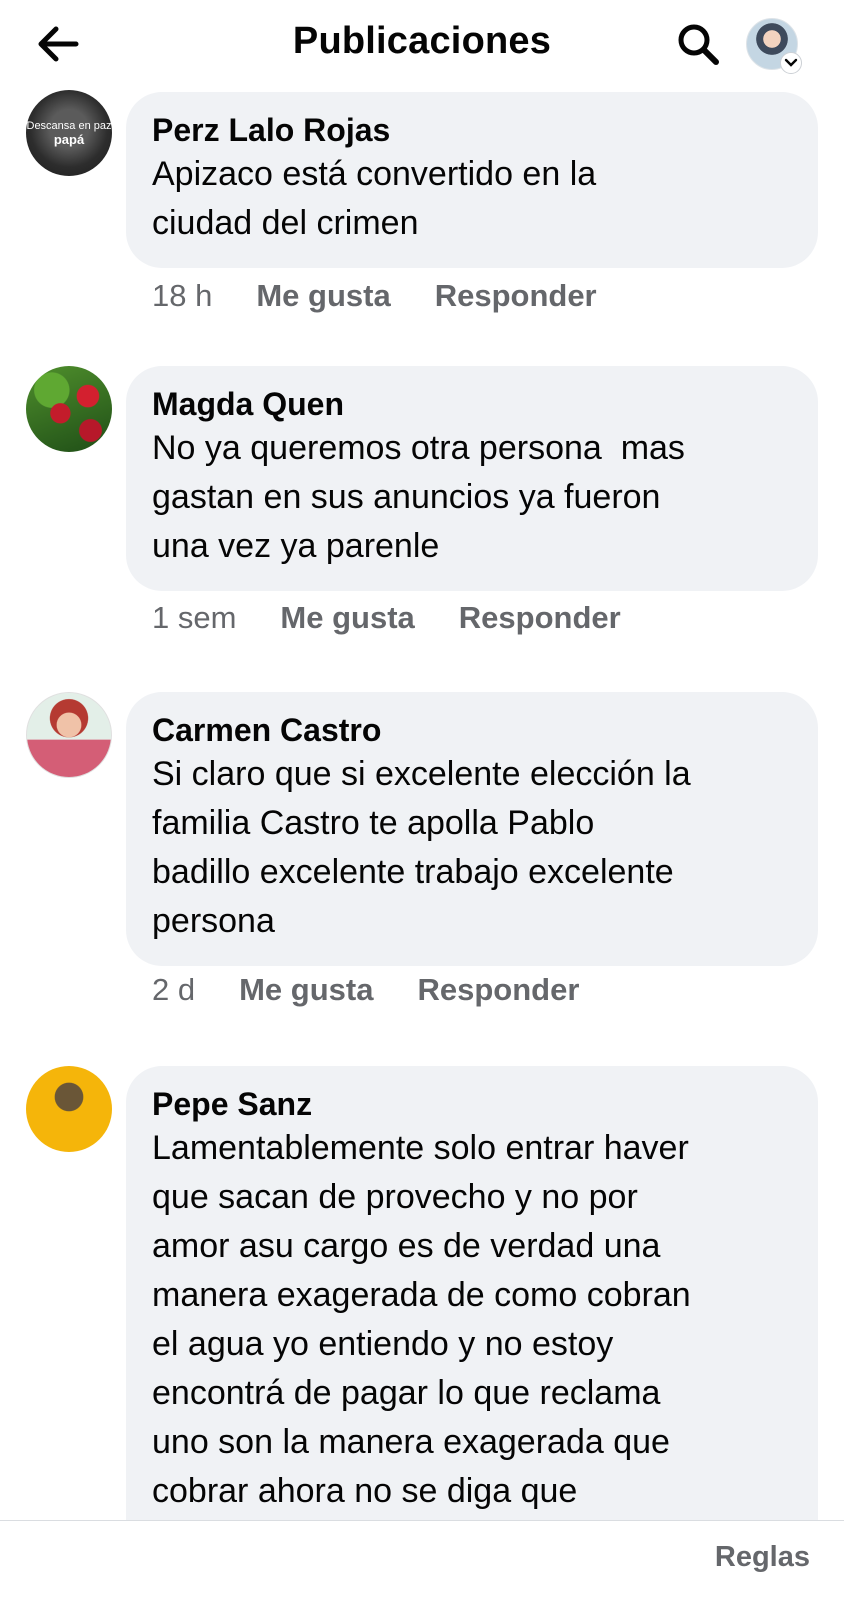  I want to click on profile-menu-button, so click(774, 46).